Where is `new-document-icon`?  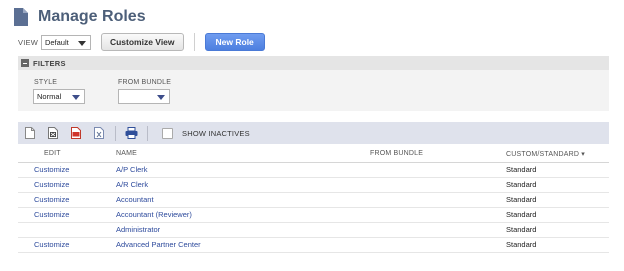 new-document-icon is located at coordinates (30, 133).